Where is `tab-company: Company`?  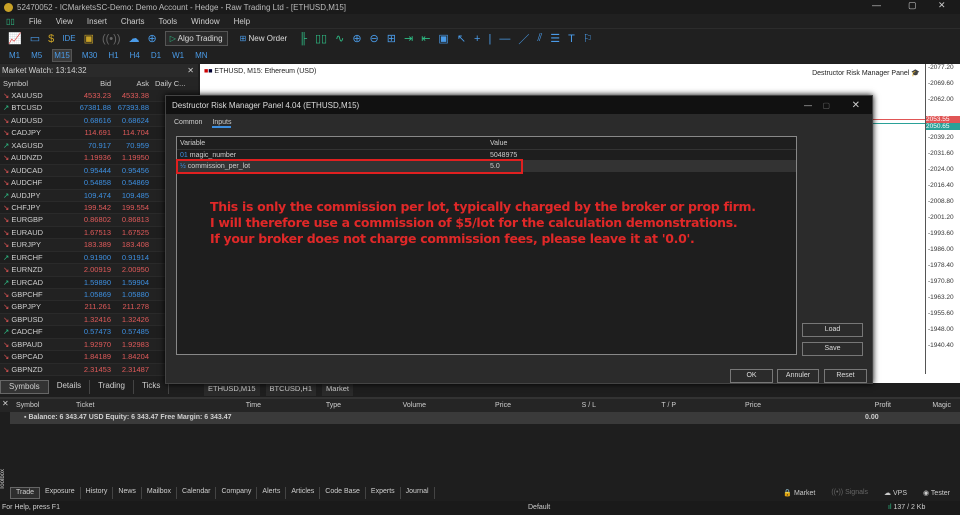 tab-company: Company is located at coordinates (237, 493).